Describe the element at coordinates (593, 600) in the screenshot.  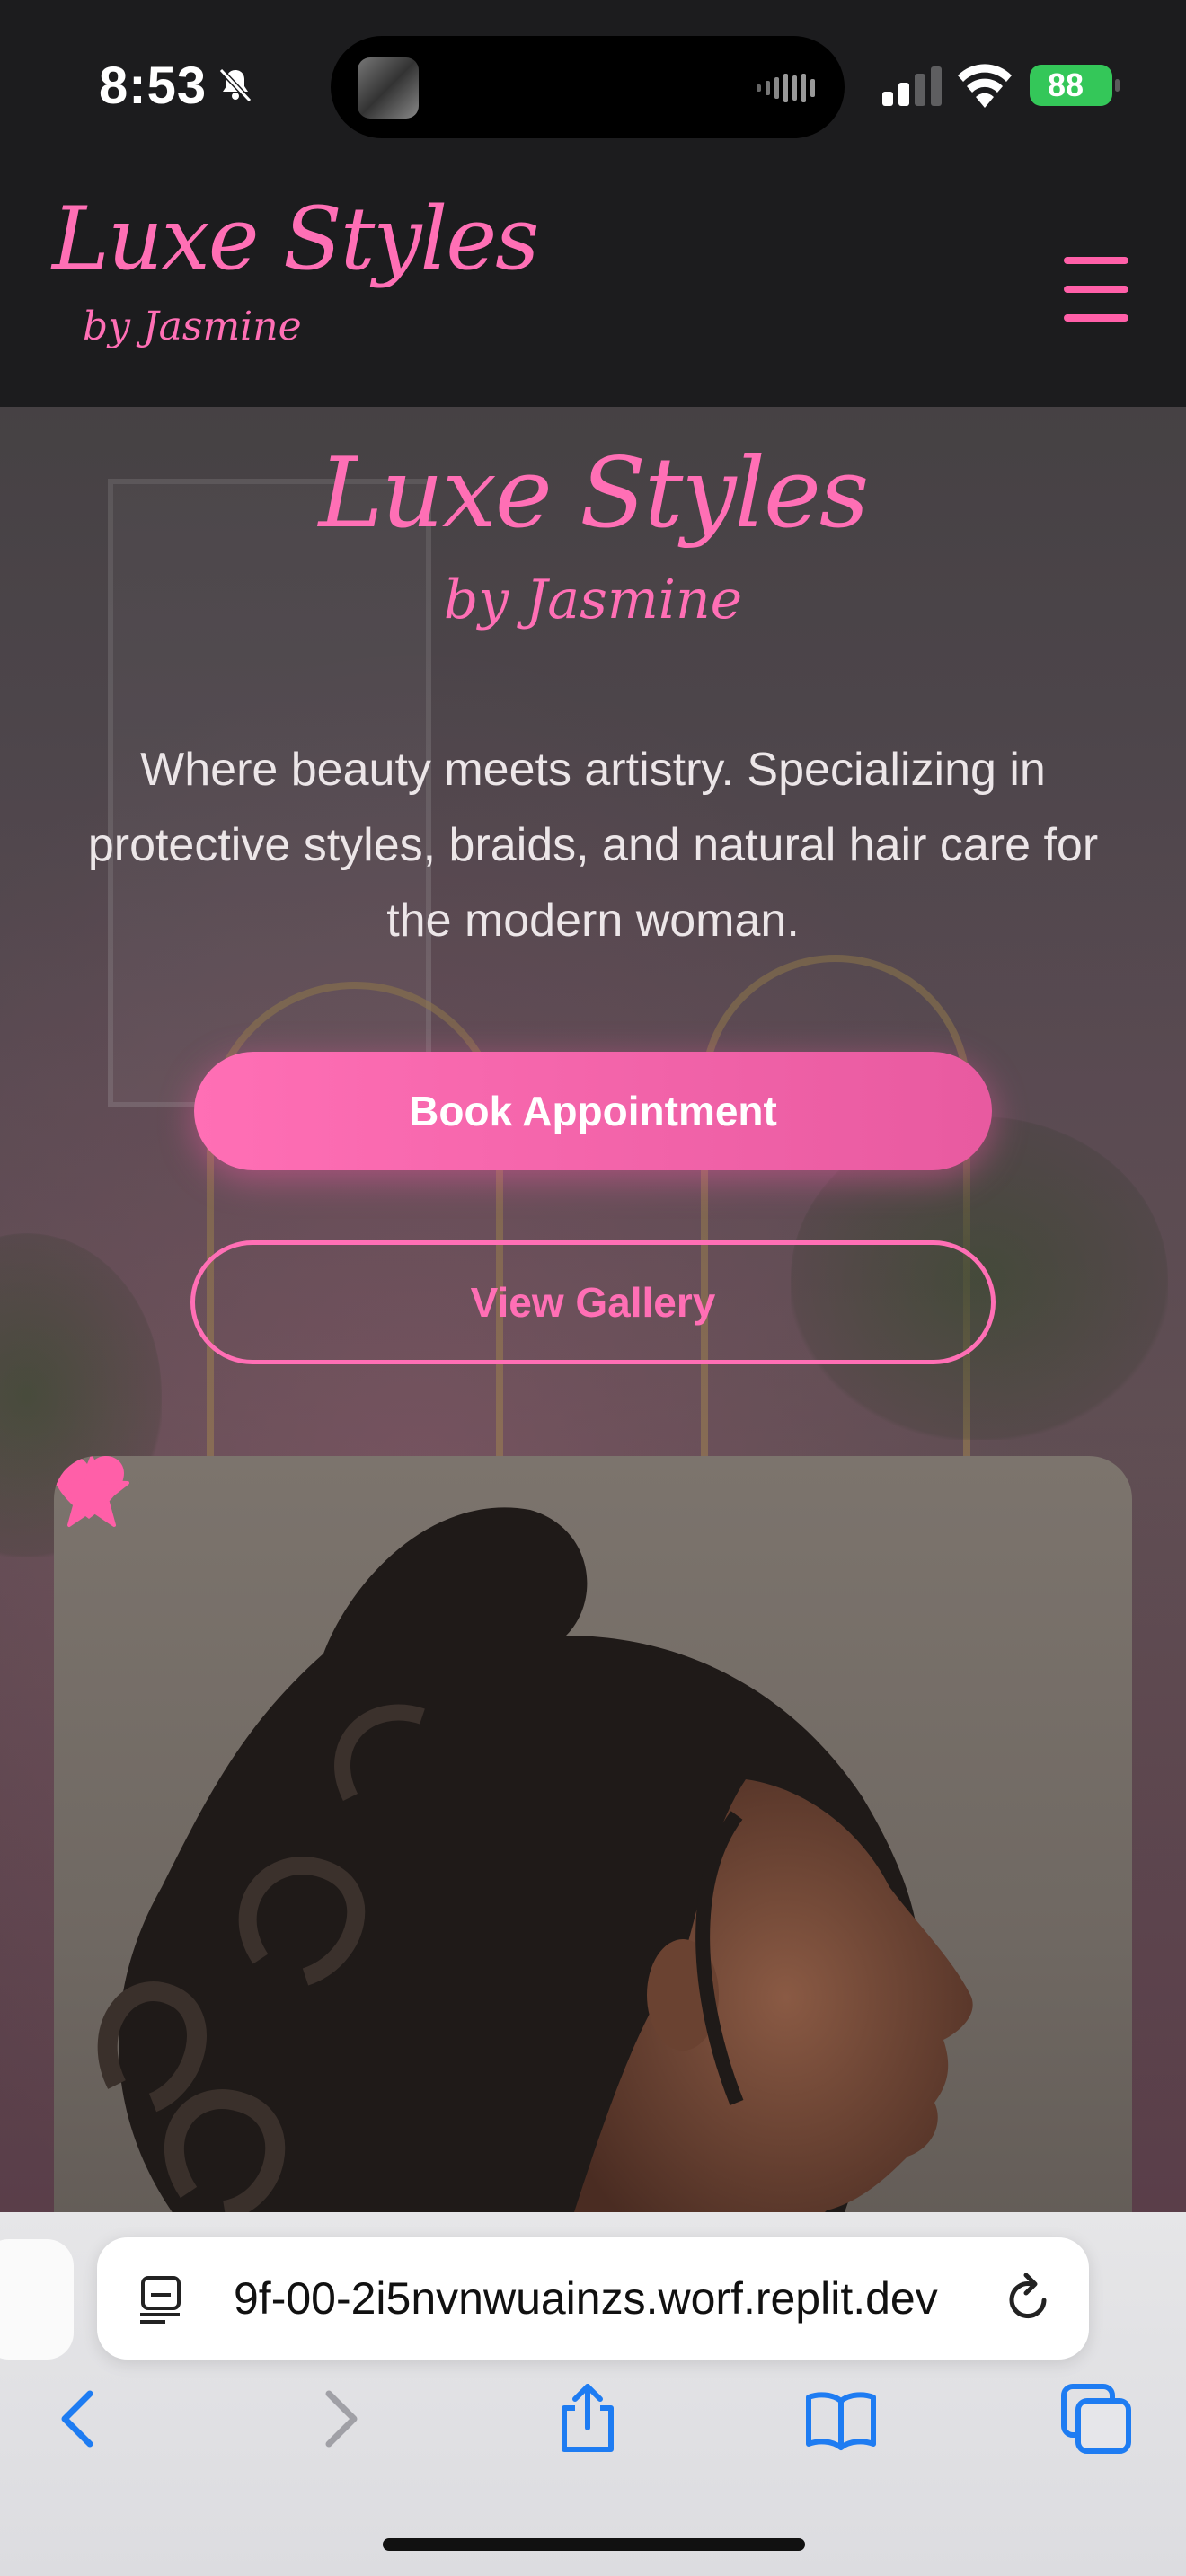
I see `hero-subtitle: by Jasmine` at that location.